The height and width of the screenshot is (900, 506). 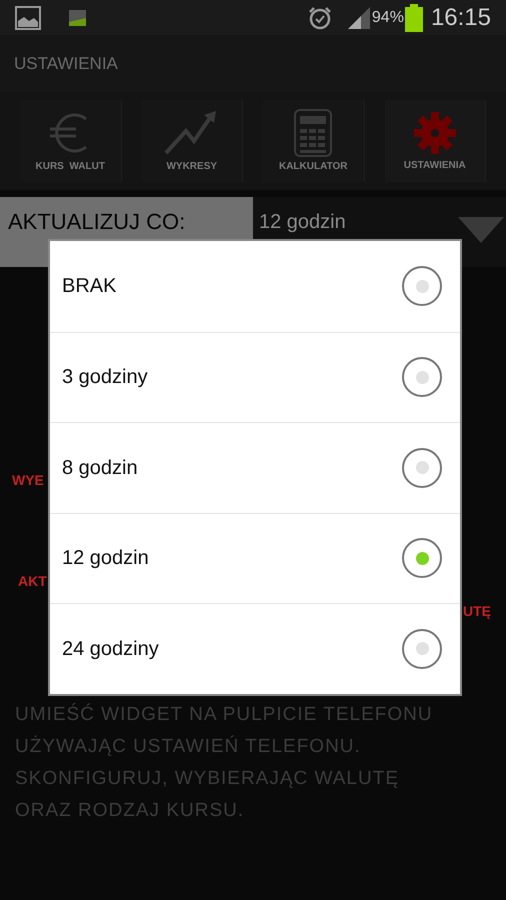 What do you see at coordinates (28, 480) in the screenshot?
I see `settings-label-fragment: WYE` at bounding box center [28, 480].